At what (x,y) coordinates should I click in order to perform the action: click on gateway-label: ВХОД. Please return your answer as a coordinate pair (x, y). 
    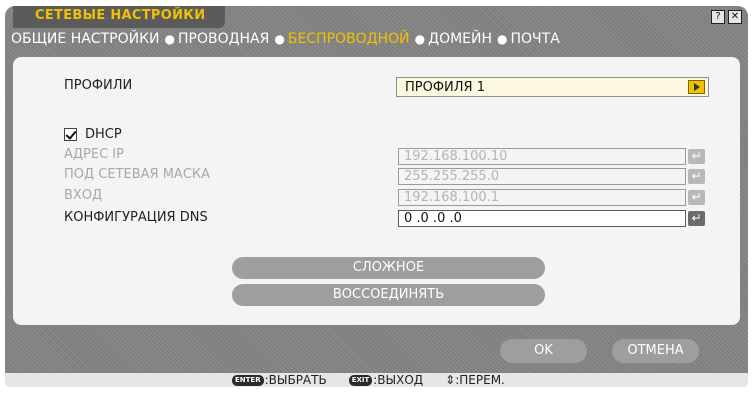
    Looking at the image, I should click on (83, 195).